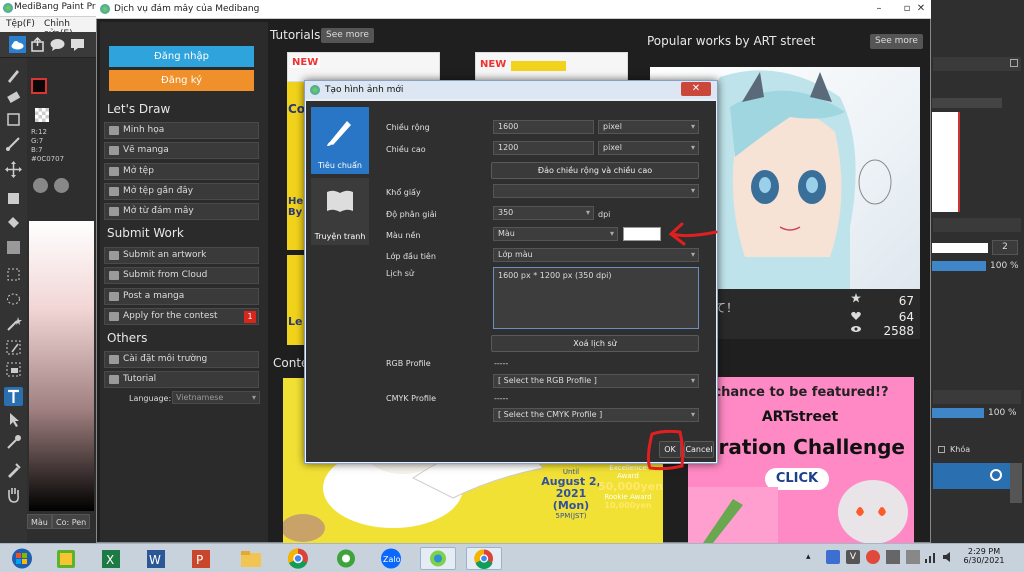 The height and width of the screenshot is (572, 1024). What do you see at coordinates (949, 557) in the screenshot?
I see `volume-icon` at bounding box center [949, 557].